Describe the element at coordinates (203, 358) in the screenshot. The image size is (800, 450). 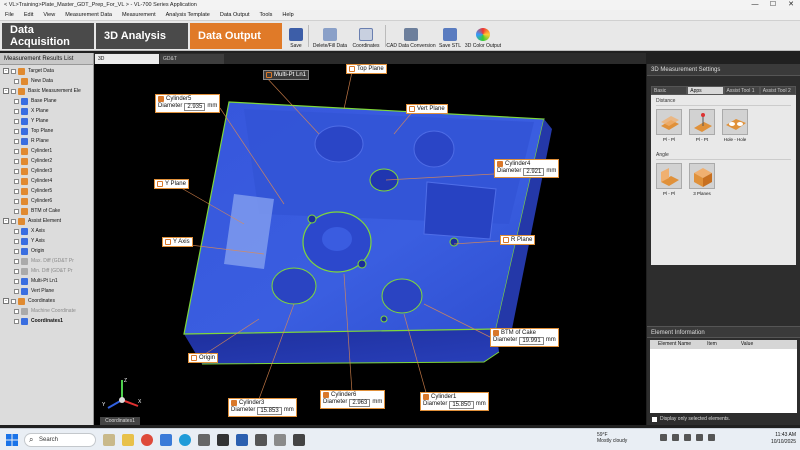
I see `label-origin: Origin` at that location.